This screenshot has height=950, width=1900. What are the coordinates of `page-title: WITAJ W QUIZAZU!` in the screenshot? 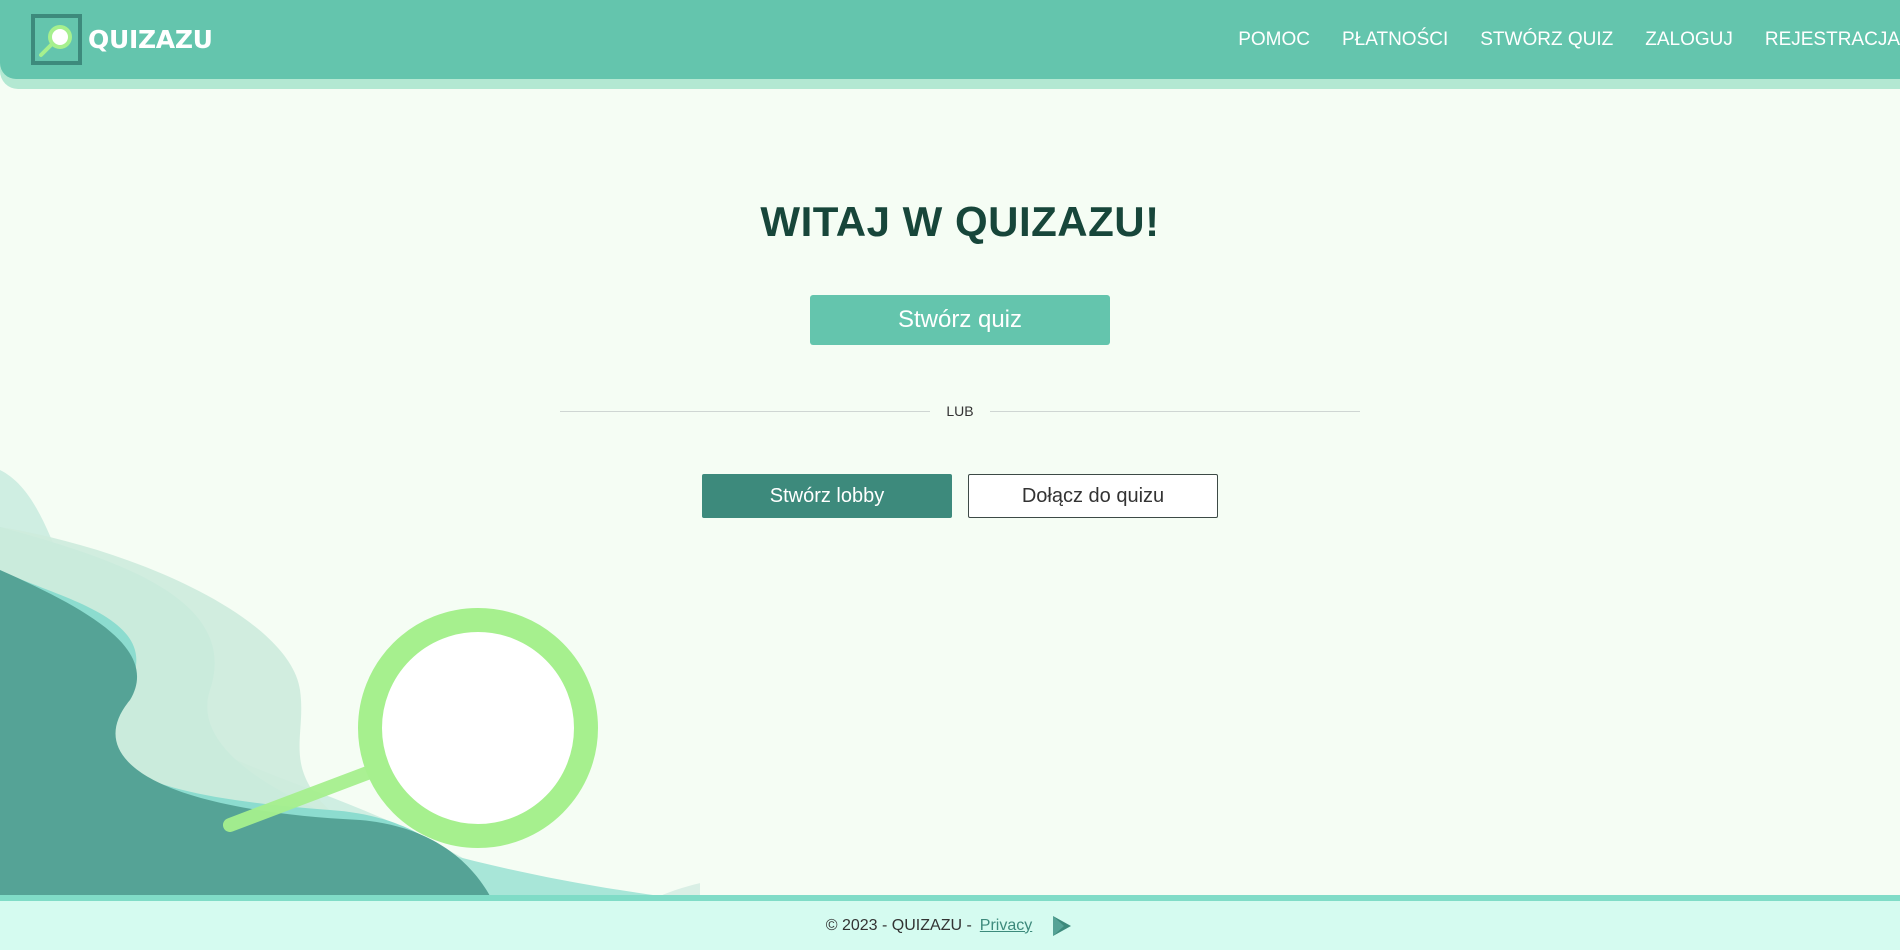 It's located at (960, 221).